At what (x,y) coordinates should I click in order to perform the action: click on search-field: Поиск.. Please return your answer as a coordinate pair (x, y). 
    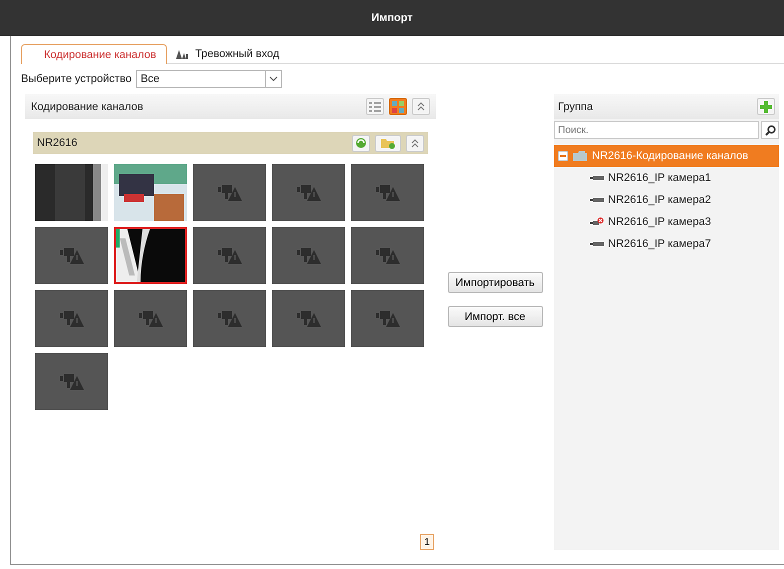
    Looking at the image, I should click on (657, 130).